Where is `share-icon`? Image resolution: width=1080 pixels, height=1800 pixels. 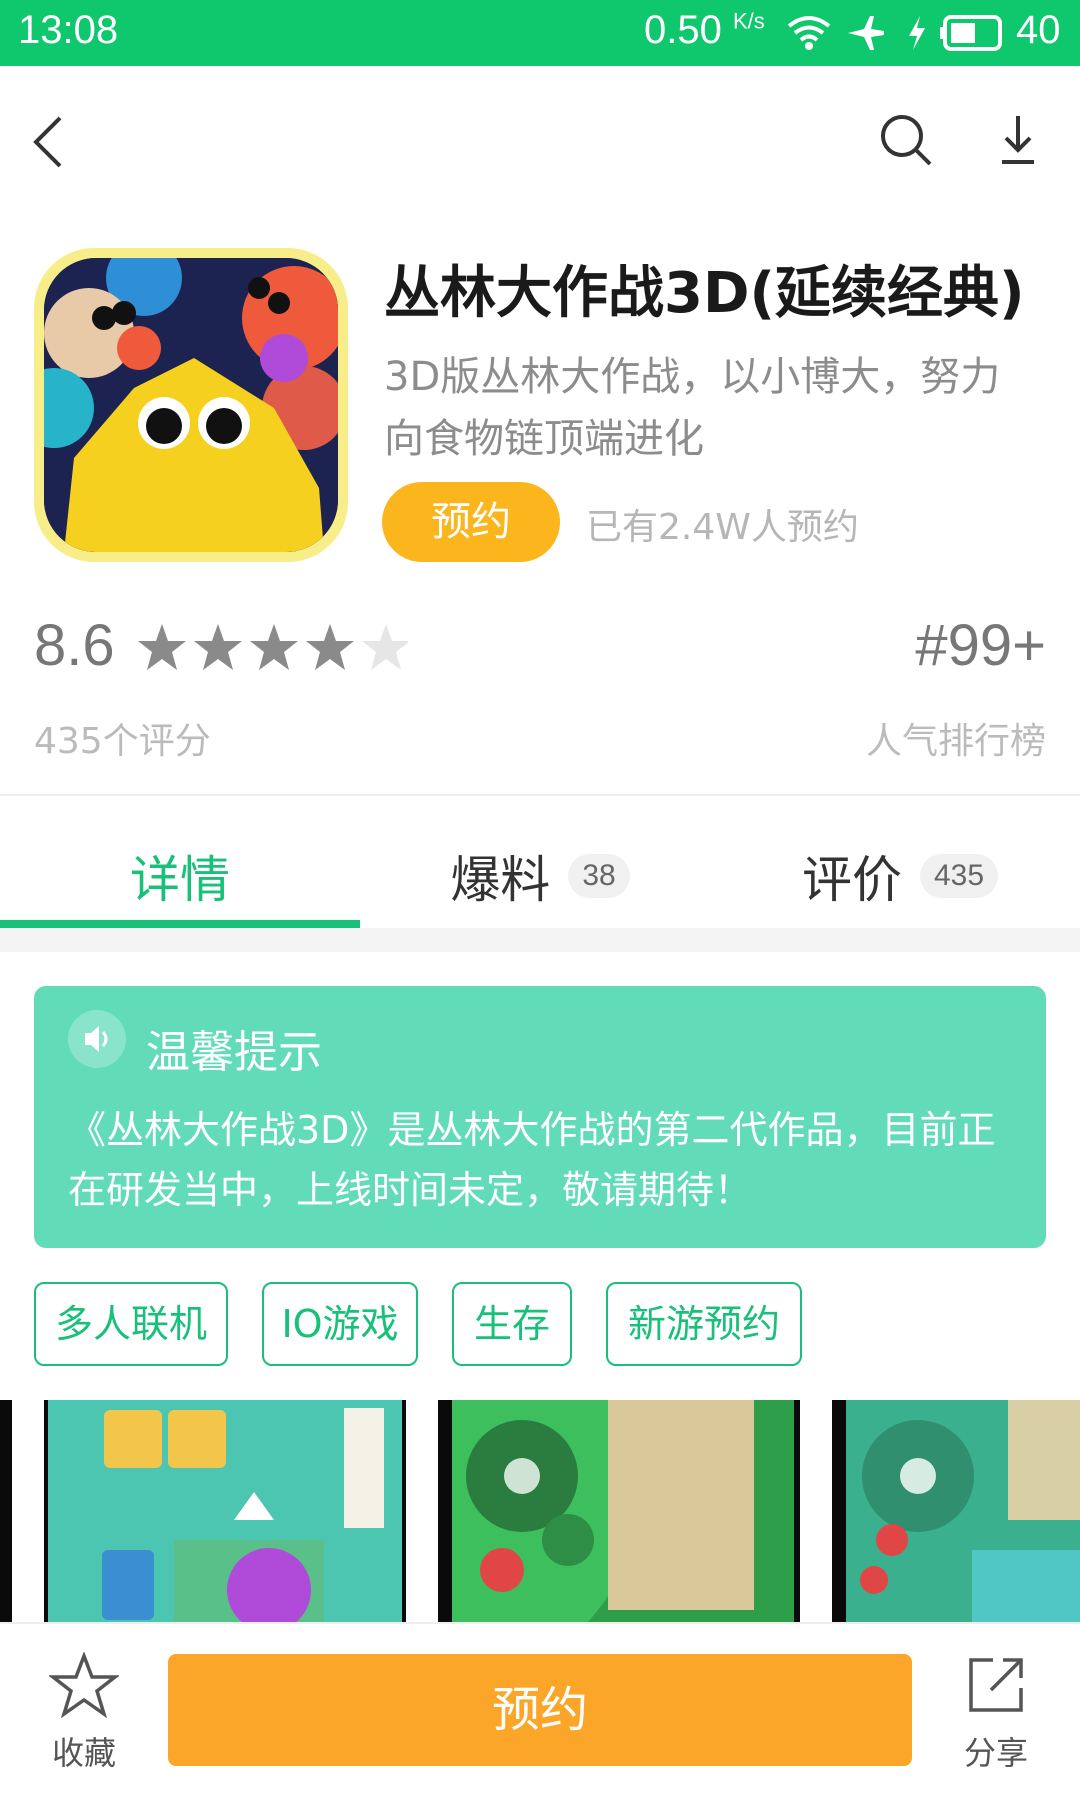
share-icon is located at coordinates (996, 1685).